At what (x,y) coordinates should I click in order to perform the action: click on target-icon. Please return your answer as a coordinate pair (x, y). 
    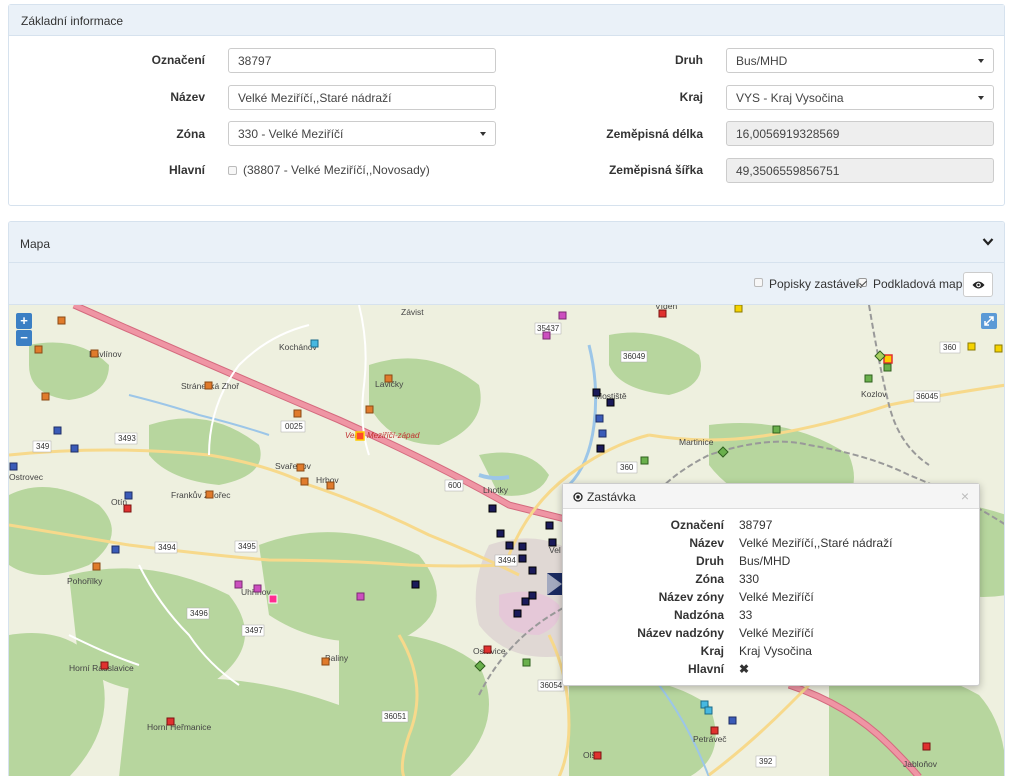
    Looking at the image, I should click on (578, 497).